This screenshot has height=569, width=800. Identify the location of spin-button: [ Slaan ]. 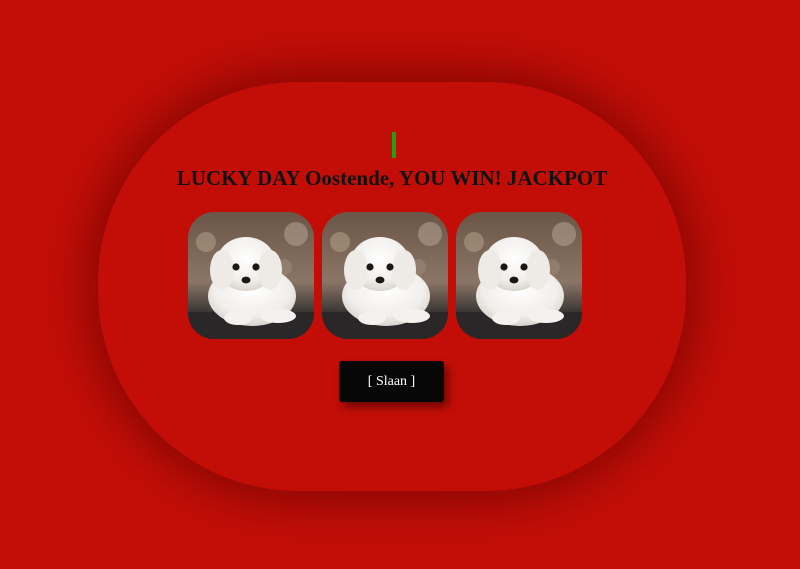
(391, 381).